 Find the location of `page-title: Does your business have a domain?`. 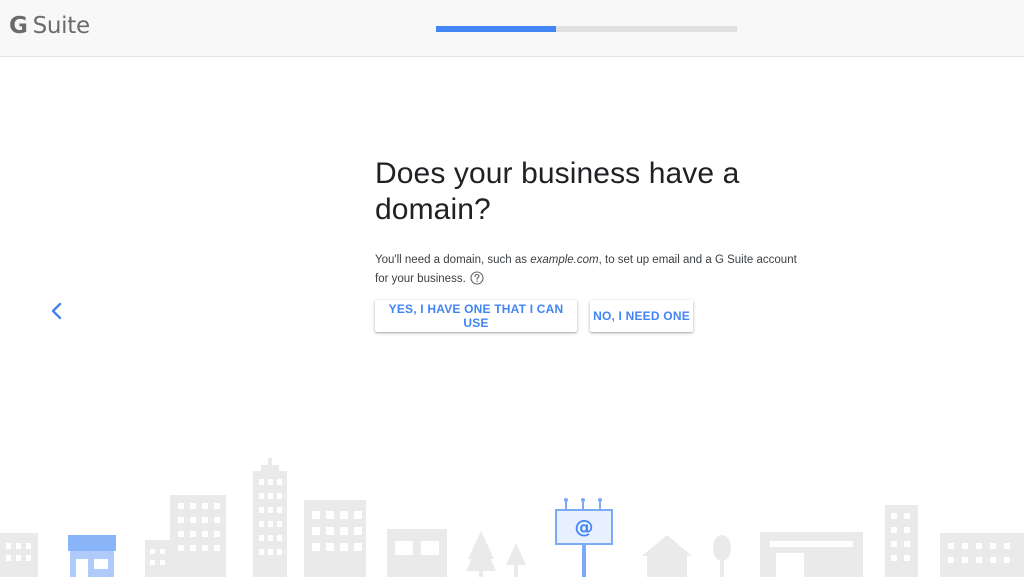

page-title: Does your business have a domain? is located at coordinates (557, 191).